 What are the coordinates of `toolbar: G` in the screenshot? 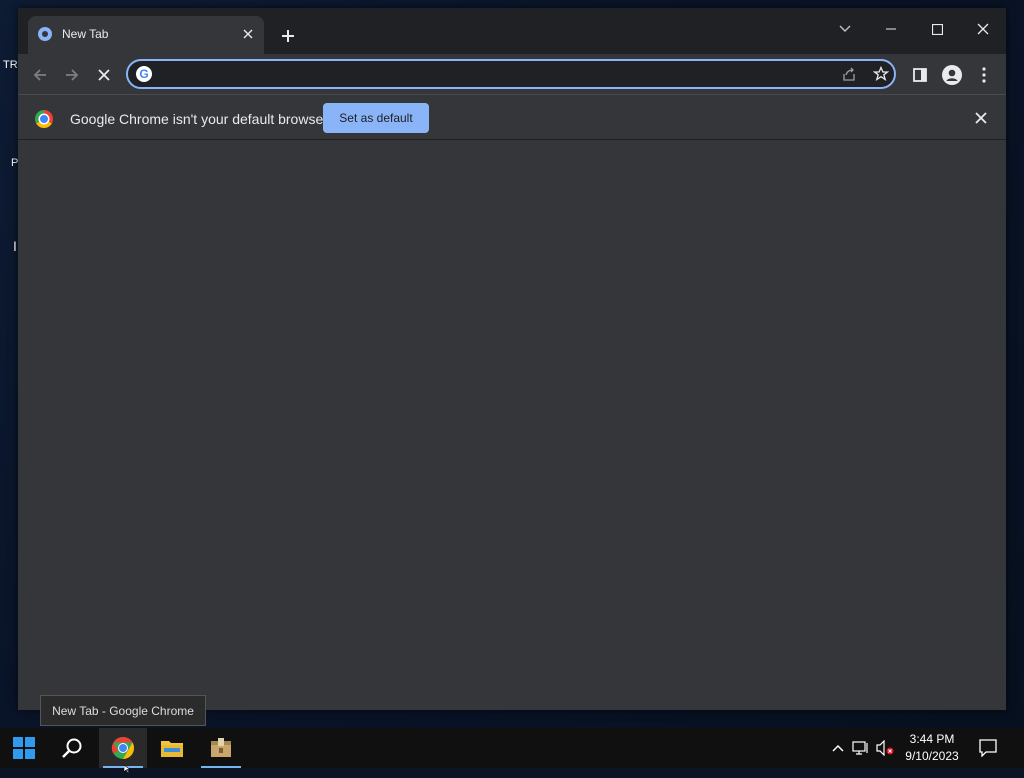 It's located at (512, 74).